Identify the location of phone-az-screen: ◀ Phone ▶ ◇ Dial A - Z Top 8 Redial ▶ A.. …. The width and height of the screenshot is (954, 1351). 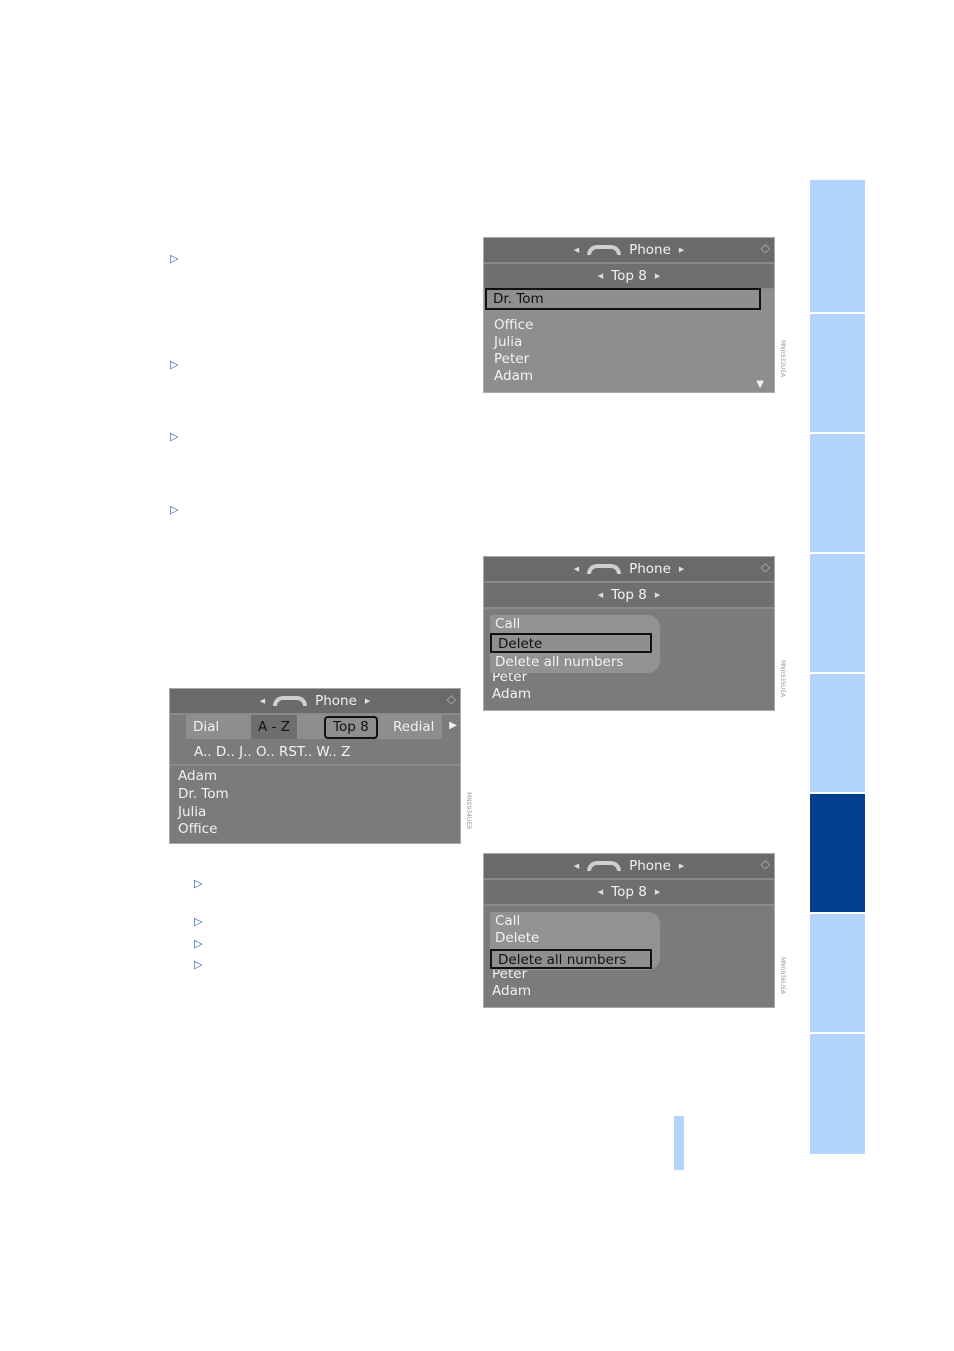
(315, 766).